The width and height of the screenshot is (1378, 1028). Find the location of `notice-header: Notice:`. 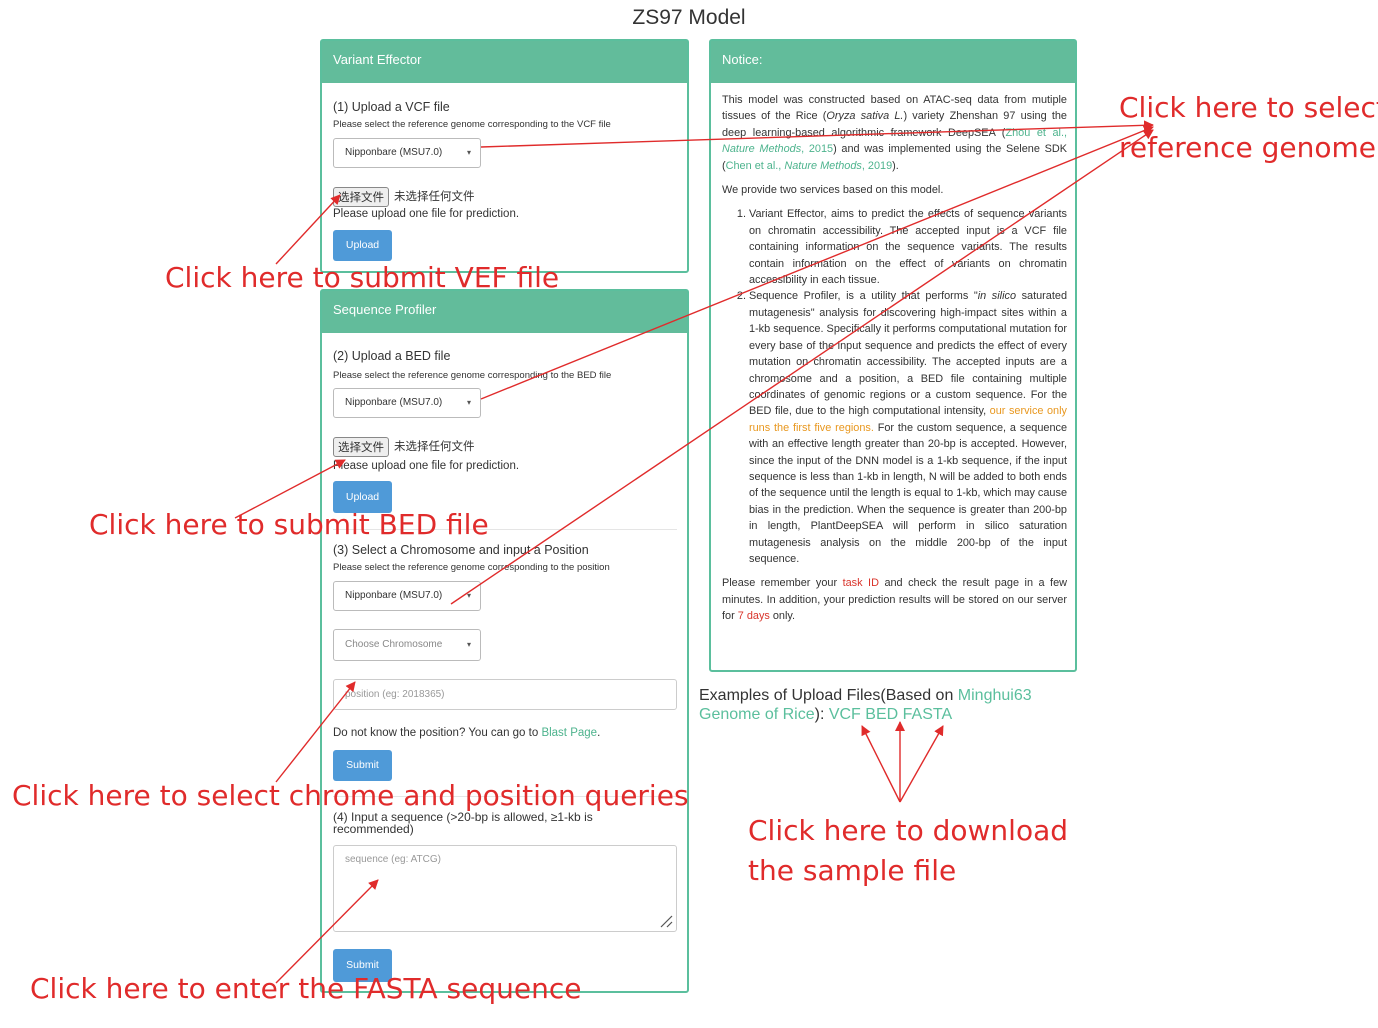

notice-header: Notice: is located at coordinates (893, 62).